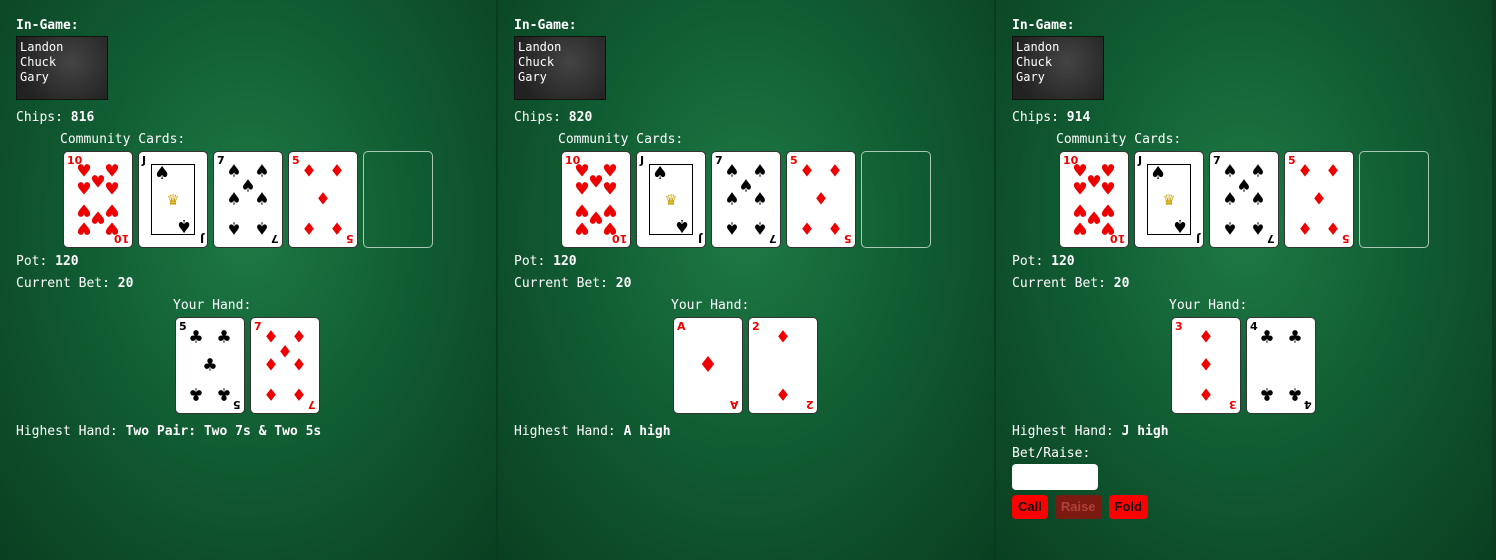 This screenshot has width=1496, height=560. Describe the element at coordinates (560, 68) in the screenshot. I see `players-list: Landon Chuck Gary` at that location.